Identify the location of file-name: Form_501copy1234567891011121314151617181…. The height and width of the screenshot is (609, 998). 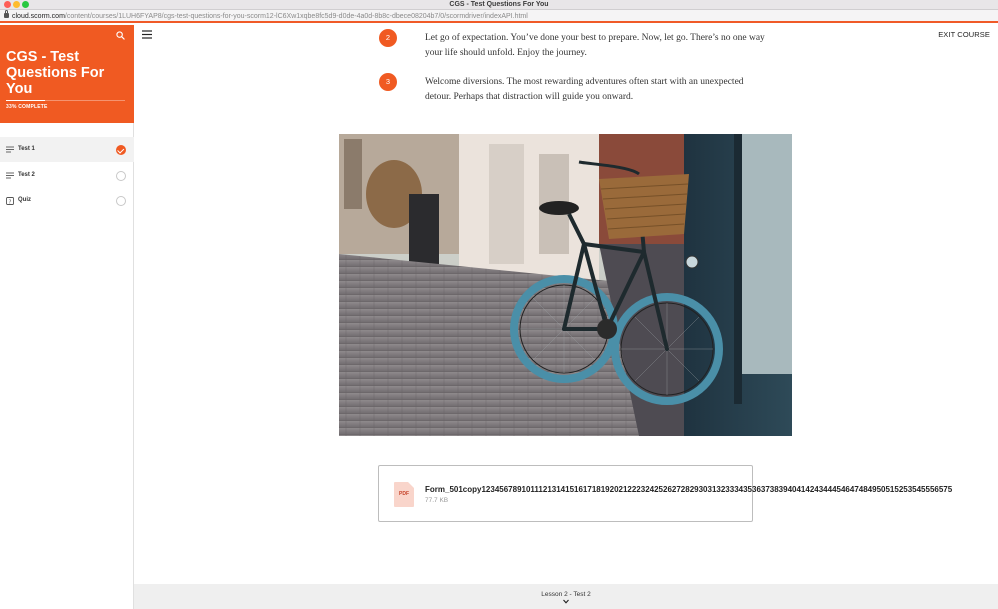
(688, 489).